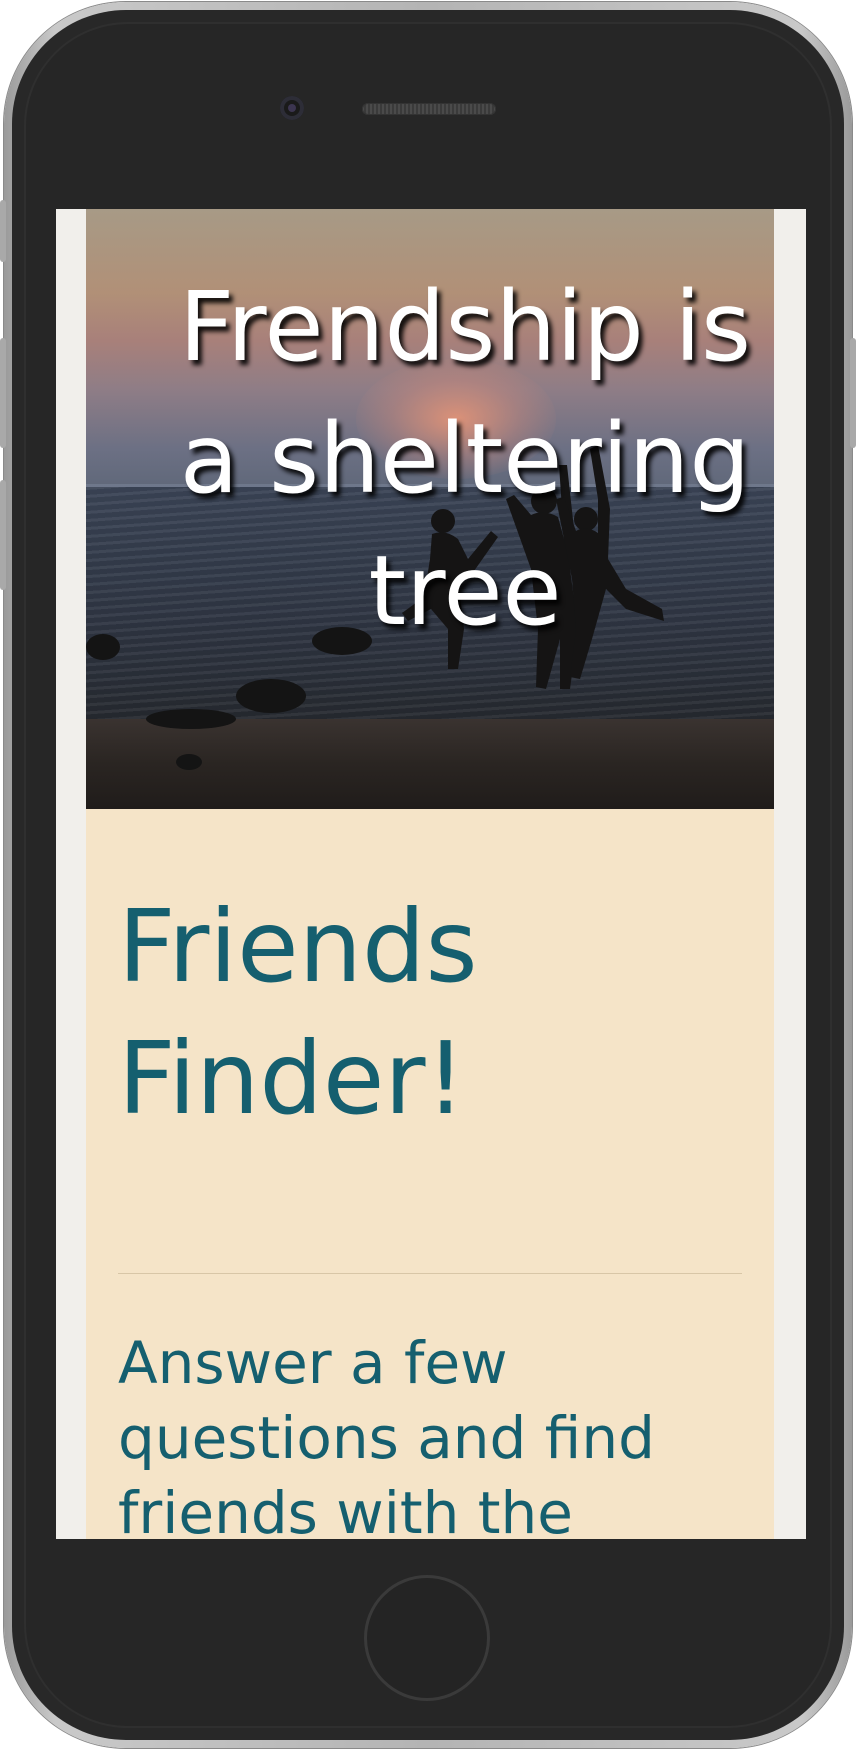 This screenshot has width=862, height=1754. I want to click on section-divider, so click(430, 1273).